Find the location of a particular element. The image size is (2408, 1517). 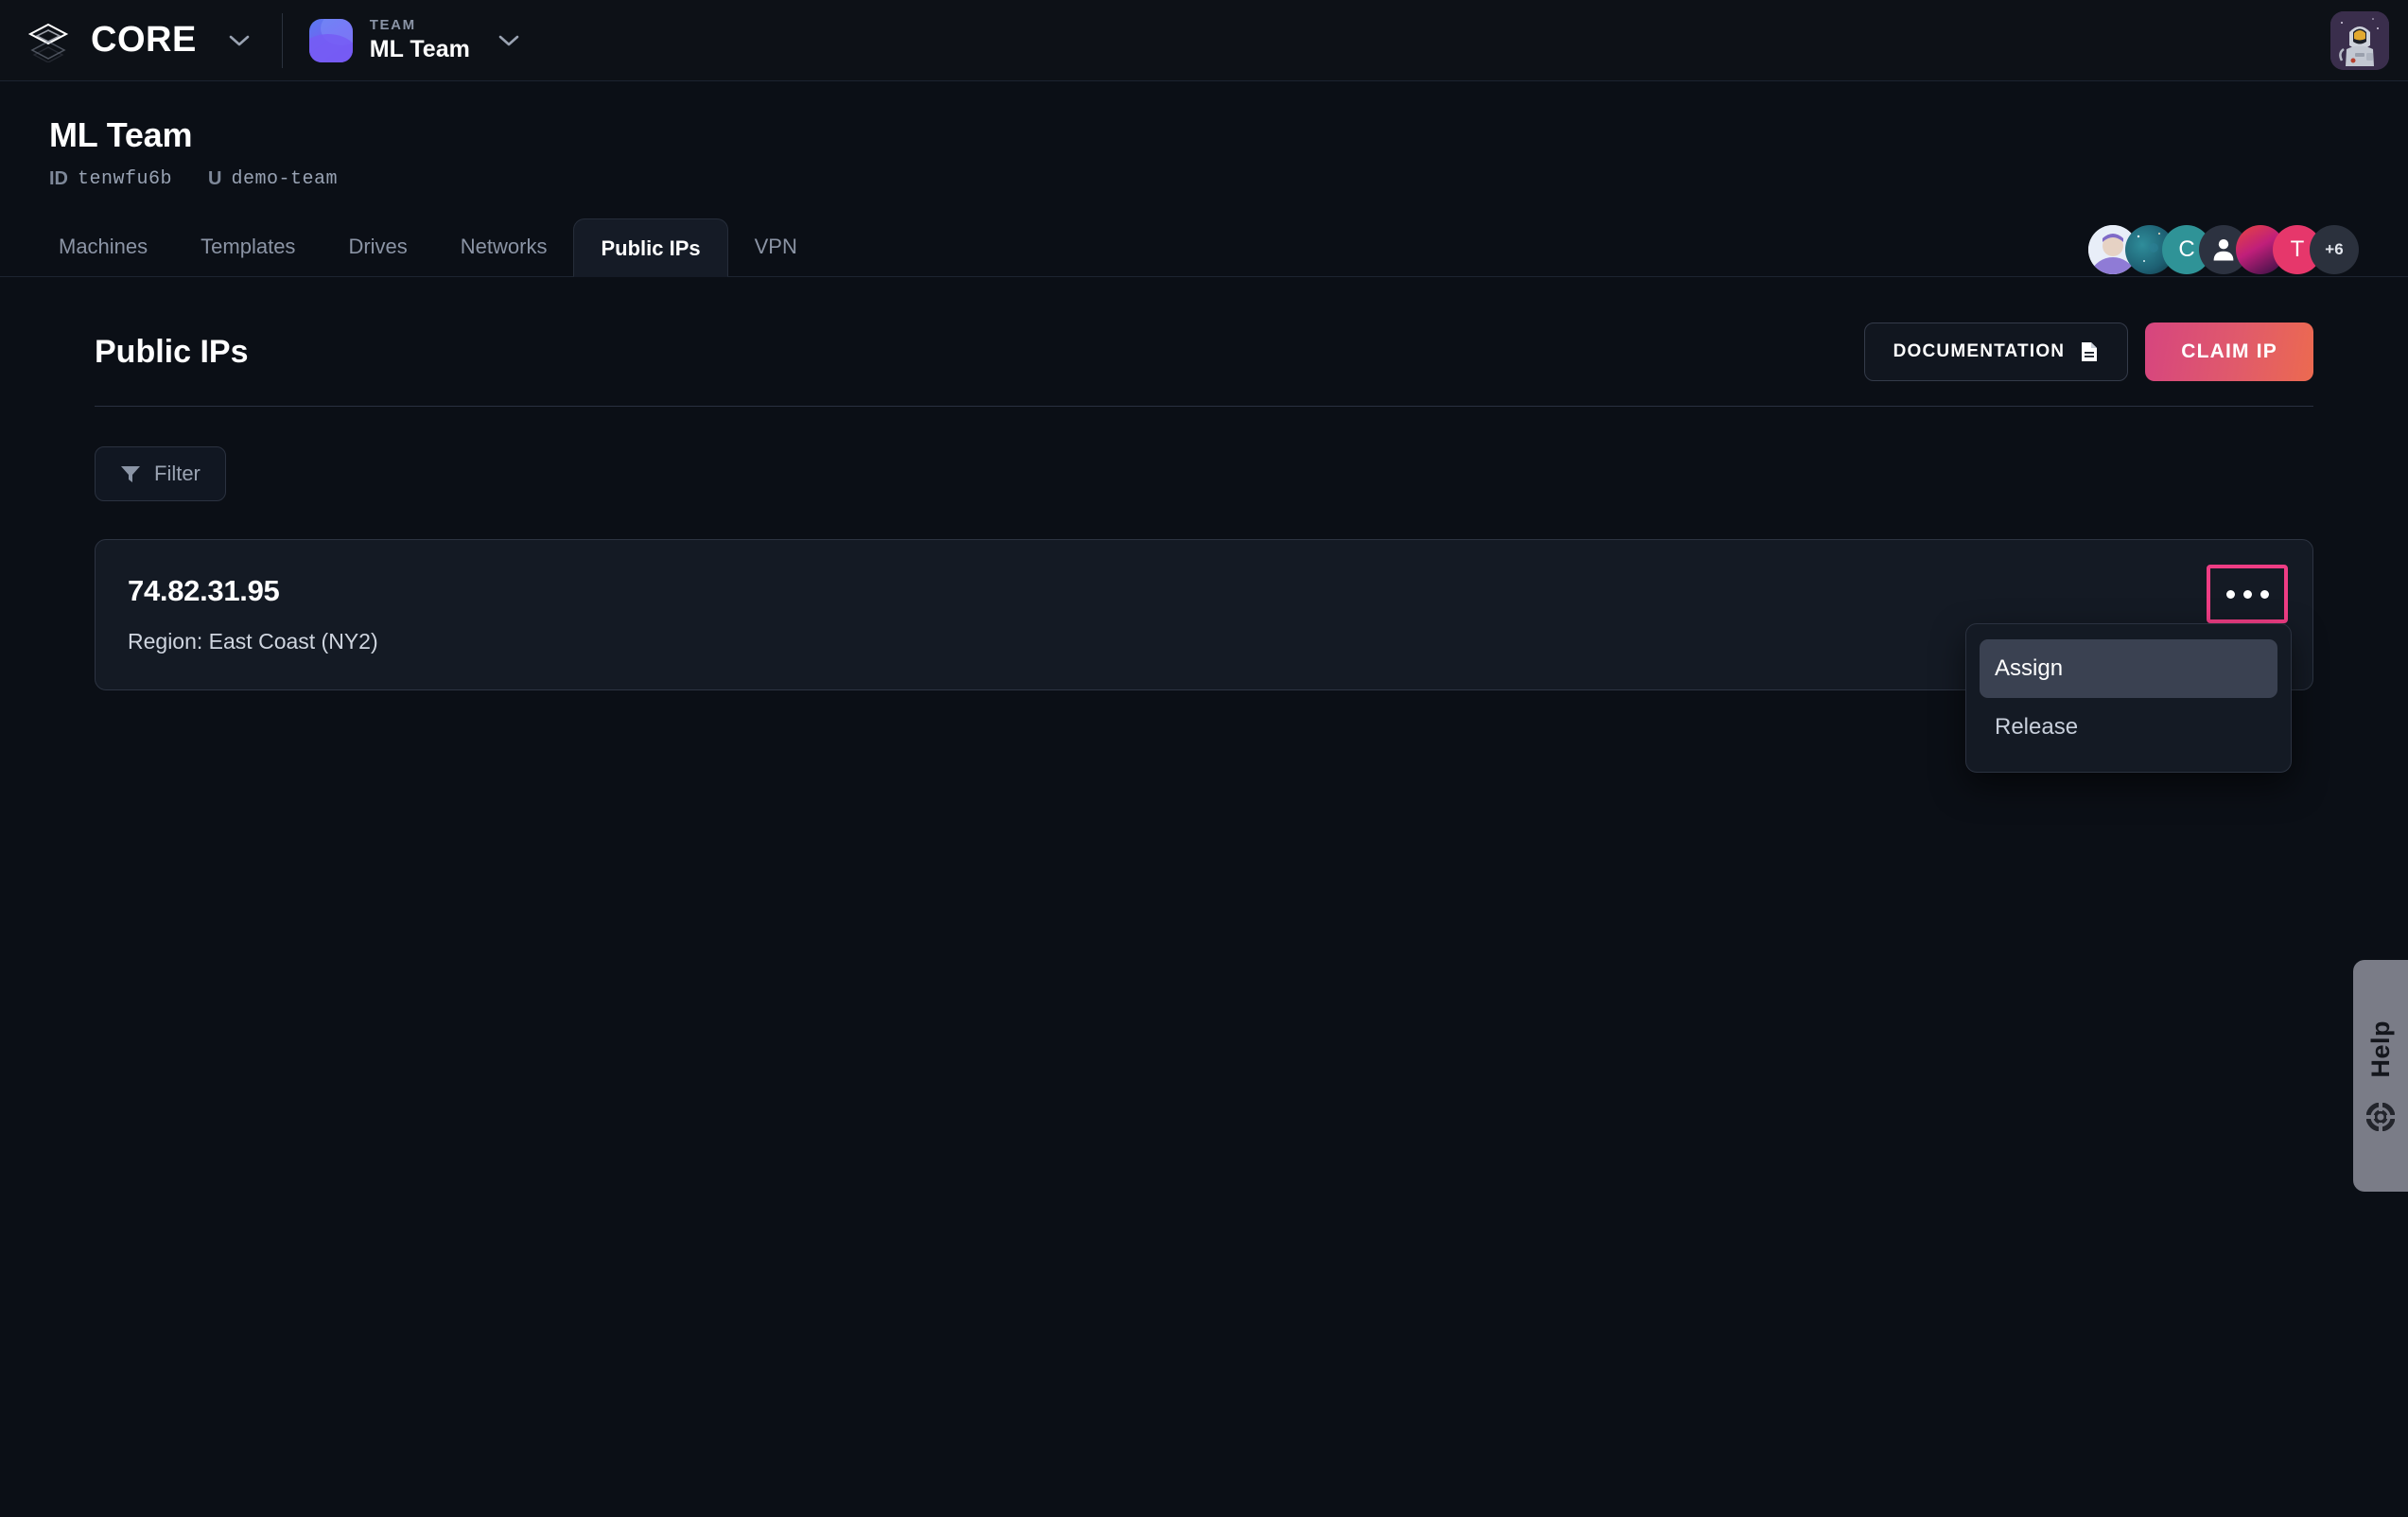

lifebuoy-icon is located at coordinates (2381, 1116).